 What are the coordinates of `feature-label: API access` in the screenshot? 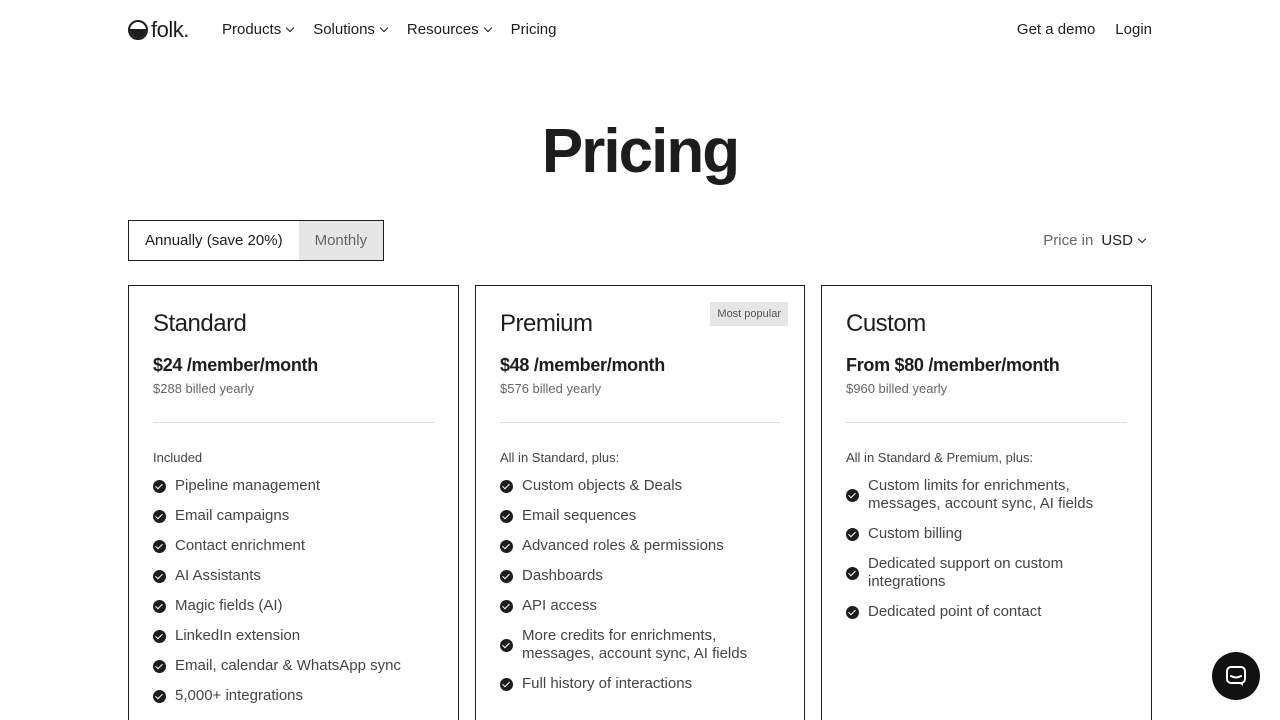 It's located at (560, 605).